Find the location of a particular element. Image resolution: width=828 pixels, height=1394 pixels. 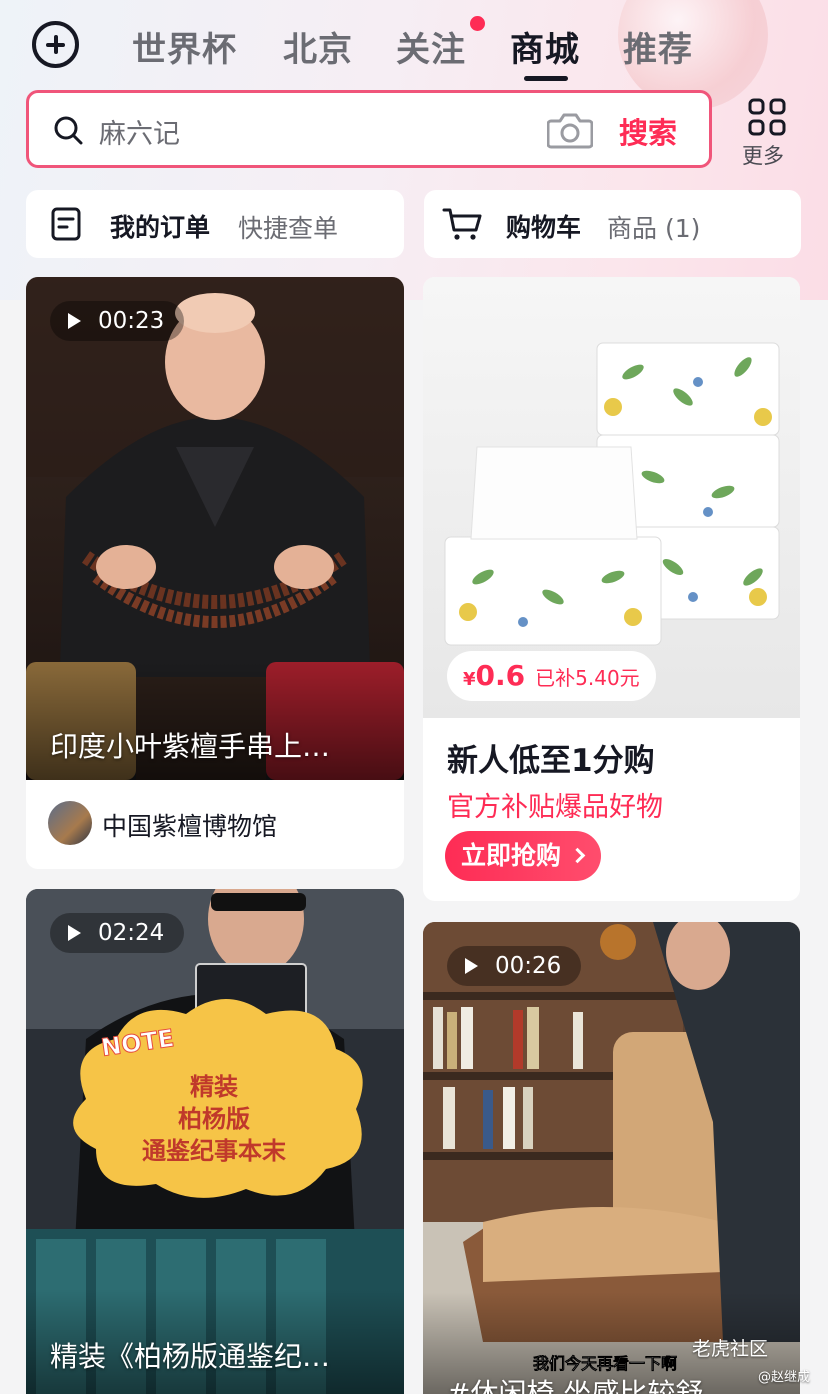

watermark-site: 老虎社区 is located at coordinates (730, 1349).